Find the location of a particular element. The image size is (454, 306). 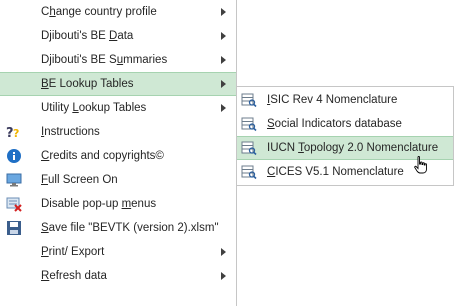

menu-item-label: Instructions is located at coordinates (70, 132).